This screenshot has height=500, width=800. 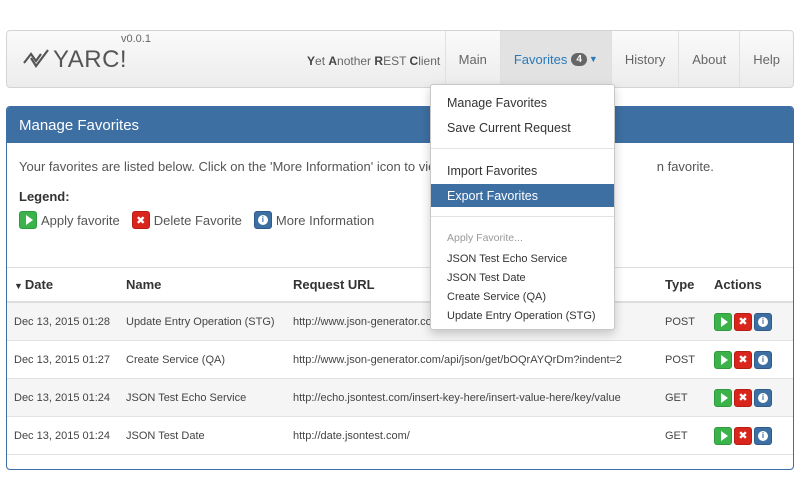 I want to click on brand: YARC!, so click(x=74, y=60).